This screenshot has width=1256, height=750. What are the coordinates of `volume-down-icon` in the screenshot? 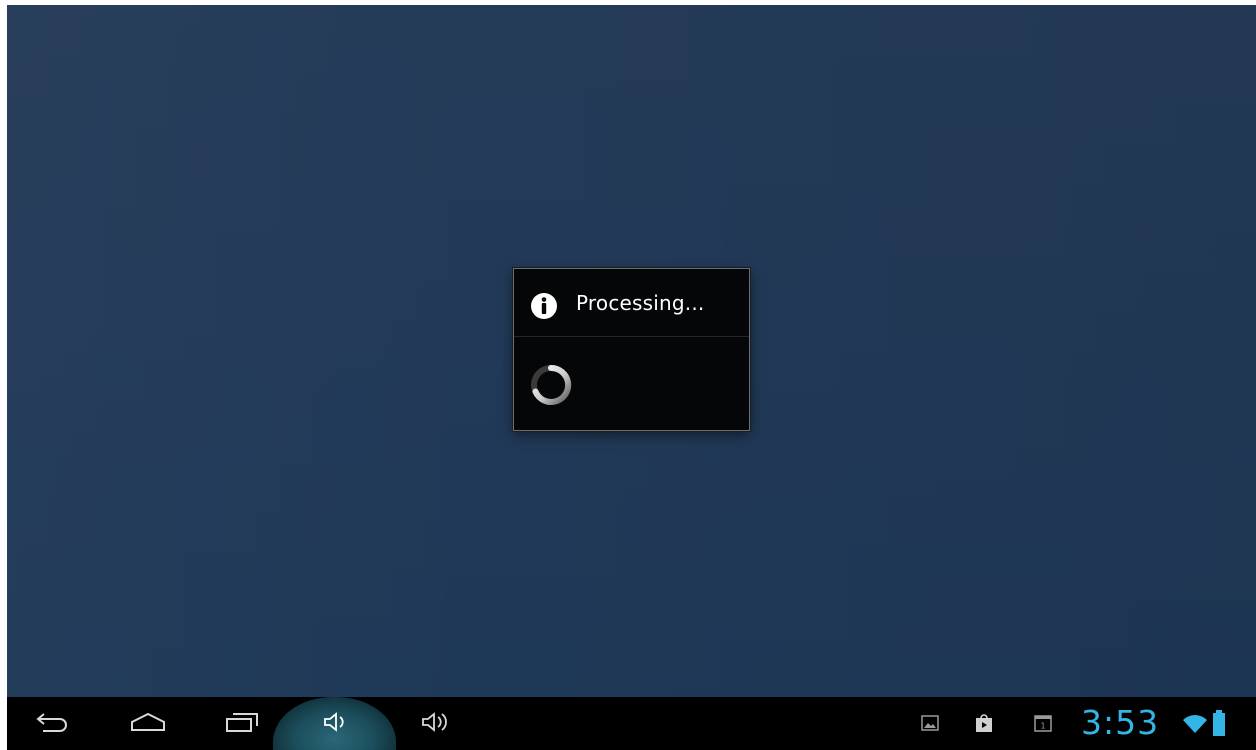 It's located at (335, 724).